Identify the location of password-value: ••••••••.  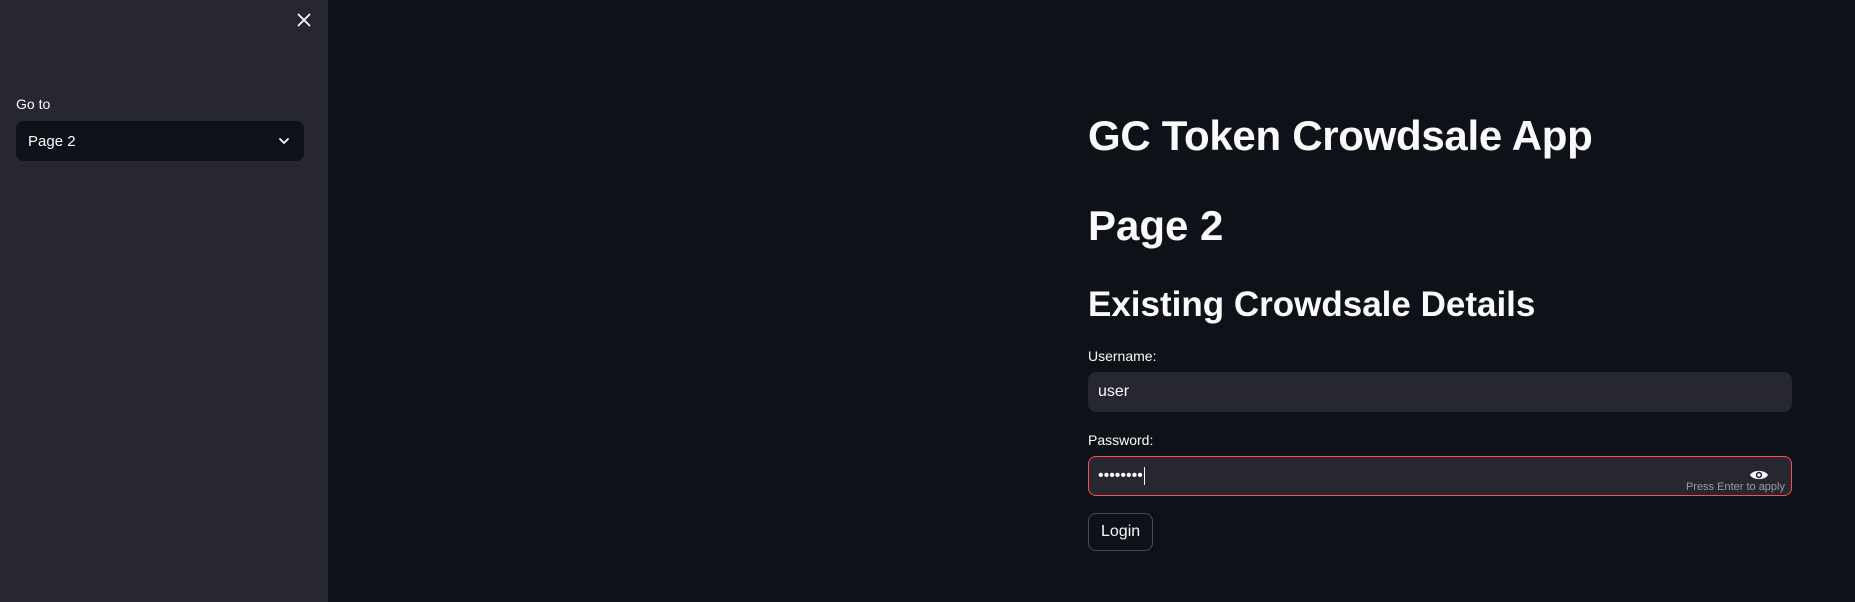
(1120, 475).